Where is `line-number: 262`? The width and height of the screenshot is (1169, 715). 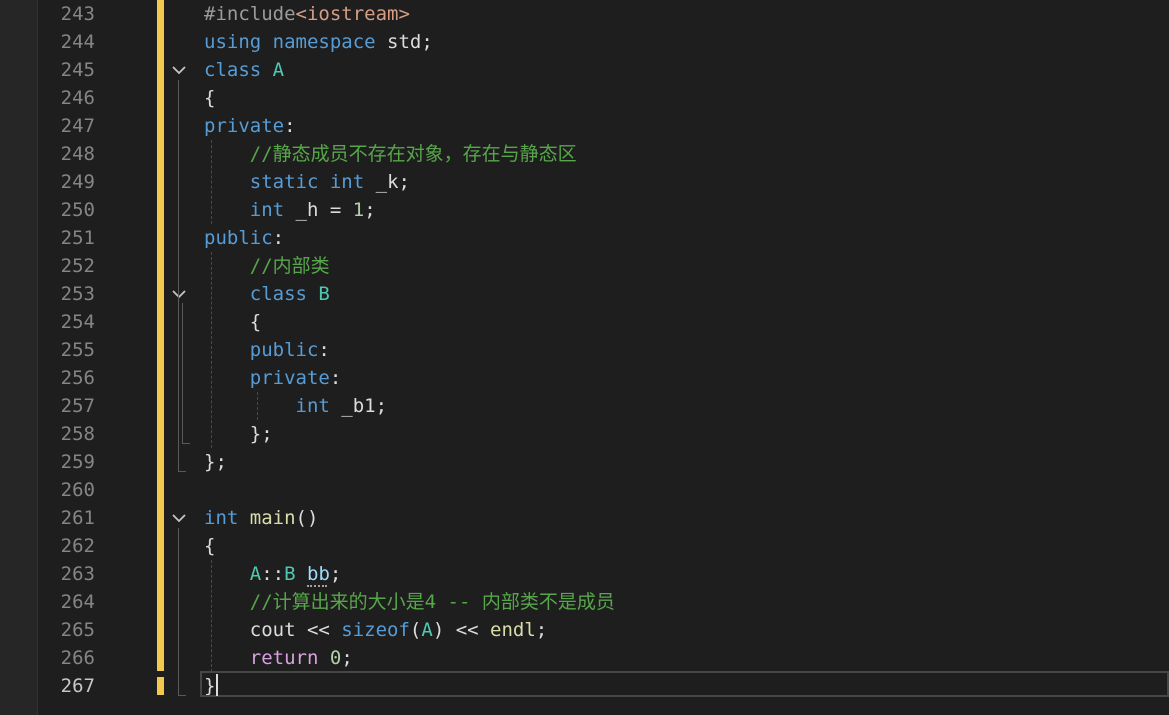
line-number: 262 is located at coordinates (77, 546).